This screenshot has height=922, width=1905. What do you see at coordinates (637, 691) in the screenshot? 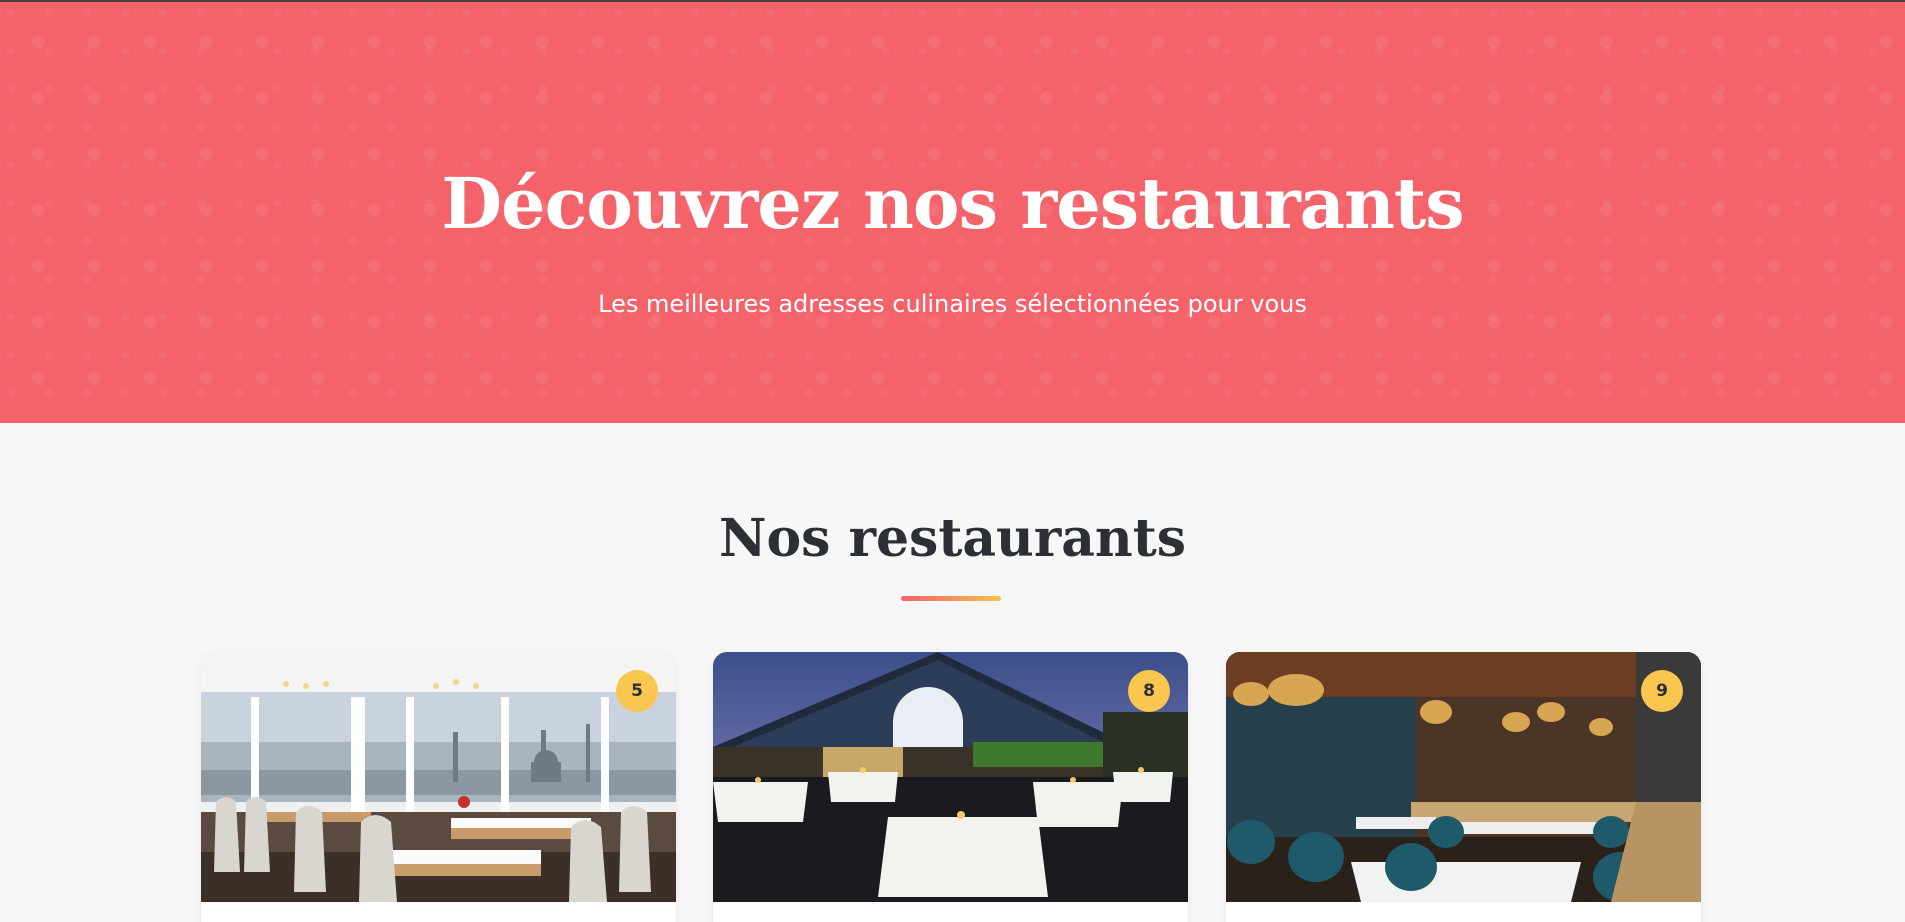
I see `rating-badge: 5` at bounding box center [637, 691].